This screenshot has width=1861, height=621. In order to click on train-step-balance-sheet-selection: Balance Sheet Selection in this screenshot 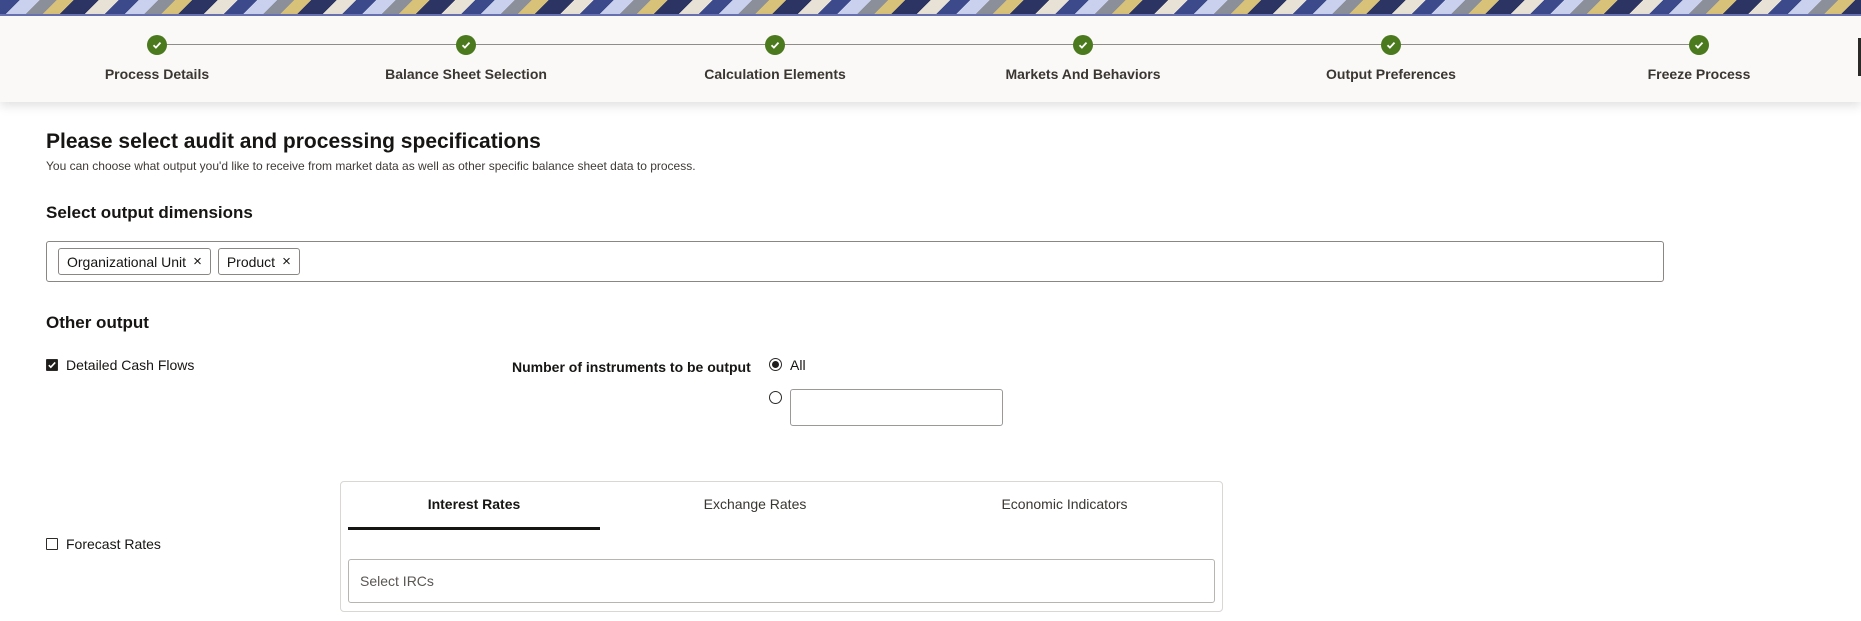, I will do `click(466, 58)`.